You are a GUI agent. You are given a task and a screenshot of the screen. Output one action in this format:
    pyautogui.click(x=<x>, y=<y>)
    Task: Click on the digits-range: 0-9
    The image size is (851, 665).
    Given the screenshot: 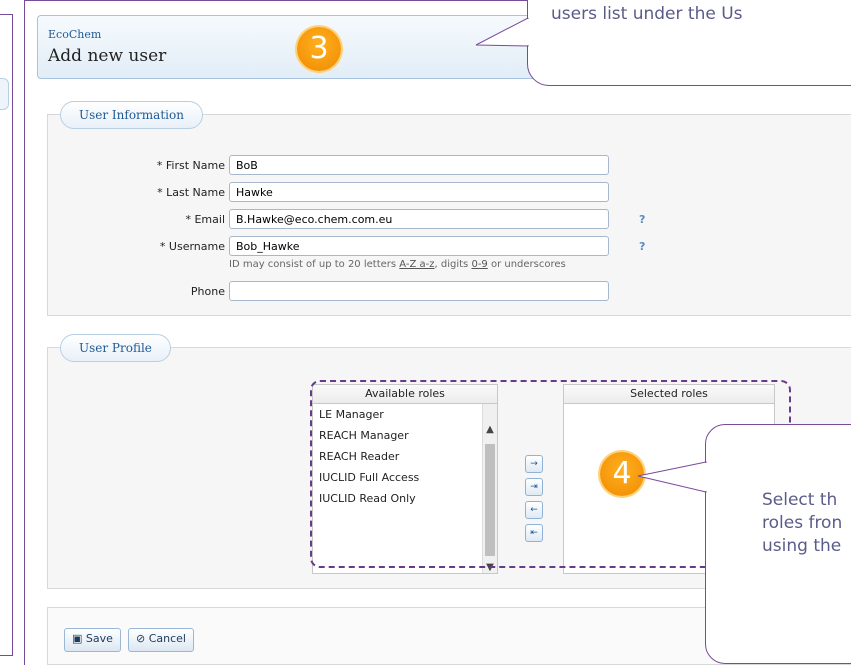 What is the action you would take?
    pyautogui.click(x=479, y=264)
    